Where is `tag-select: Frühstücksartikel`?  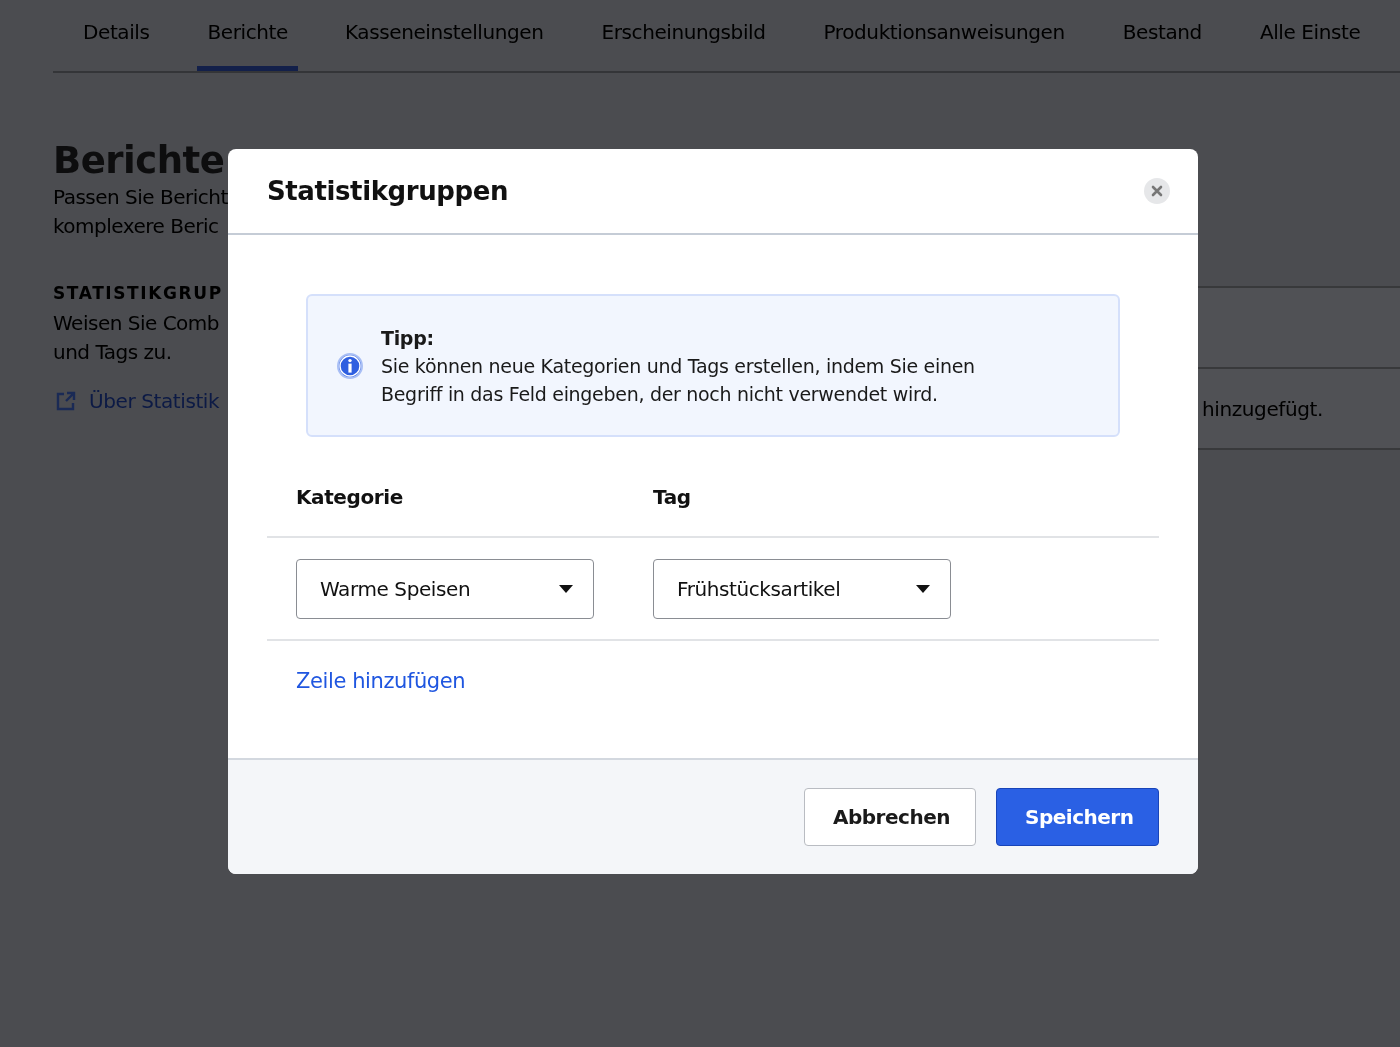 tag-select: Frühstücksartikel is located at coordinates (802, 588).